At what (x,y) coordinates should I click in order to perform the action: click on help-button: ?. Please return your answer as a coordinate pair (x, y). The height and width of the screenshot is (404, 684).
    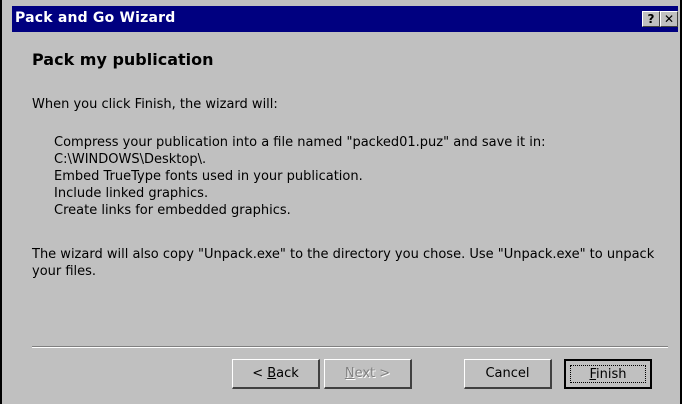
    Looking at the image, I should click on (651, 19).